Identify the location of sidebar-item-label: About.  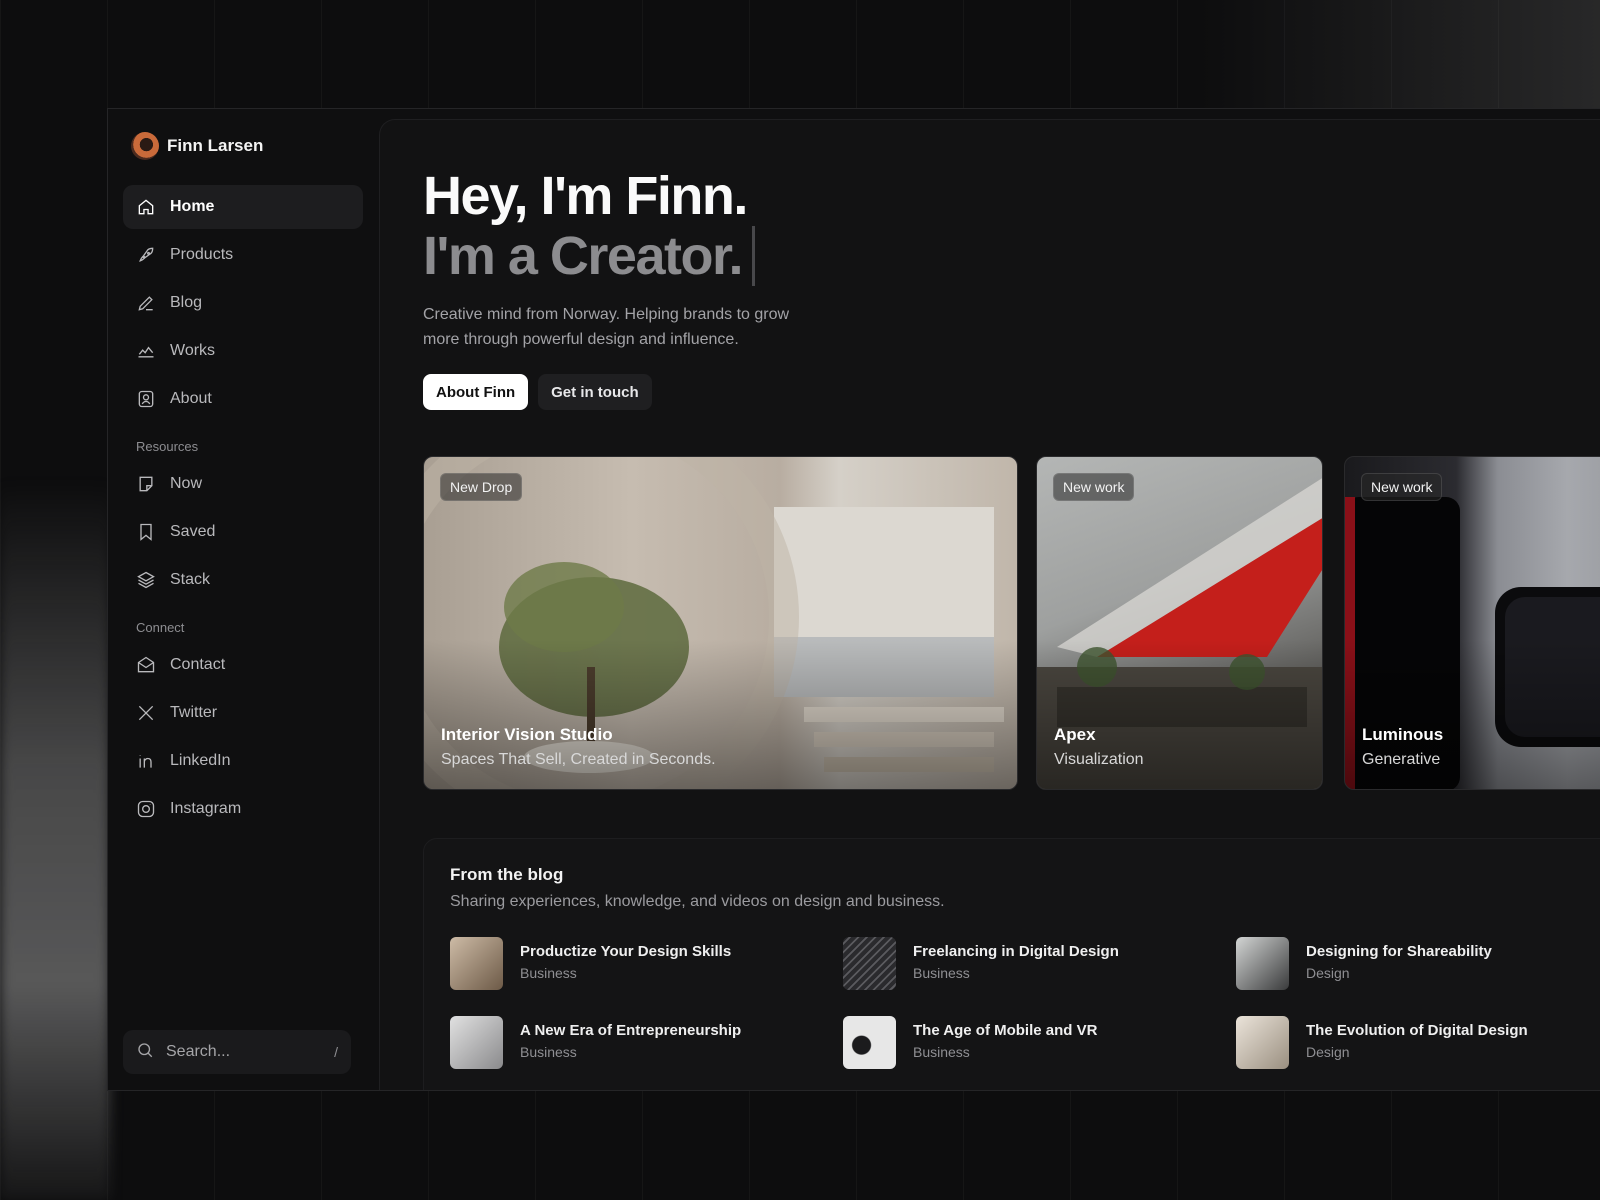
(191, 398).